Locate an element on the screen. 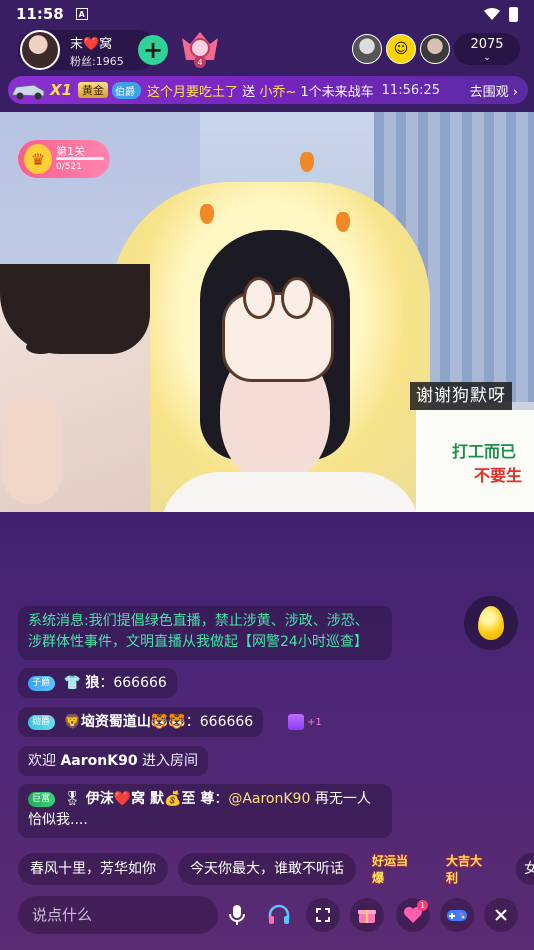  quick-phrase: 今天你最大，谁敢不听话 is located at coordinates (267, 869).